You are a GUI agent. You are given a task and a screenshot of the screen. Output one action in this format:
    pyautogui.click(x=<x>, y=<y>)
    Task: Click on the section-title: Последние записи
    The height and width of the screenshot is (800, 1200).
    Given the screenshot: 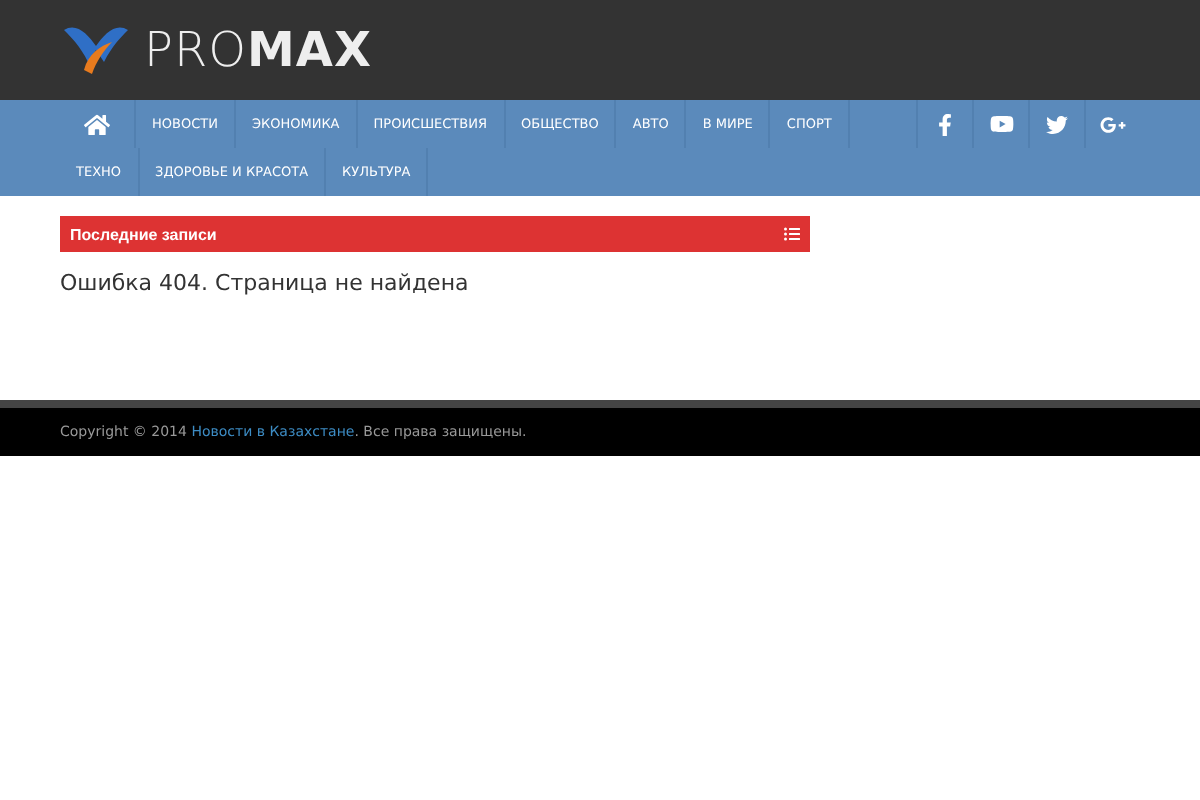 What is the action you would take?
    pyautogui.click(x=143, y=234)
    